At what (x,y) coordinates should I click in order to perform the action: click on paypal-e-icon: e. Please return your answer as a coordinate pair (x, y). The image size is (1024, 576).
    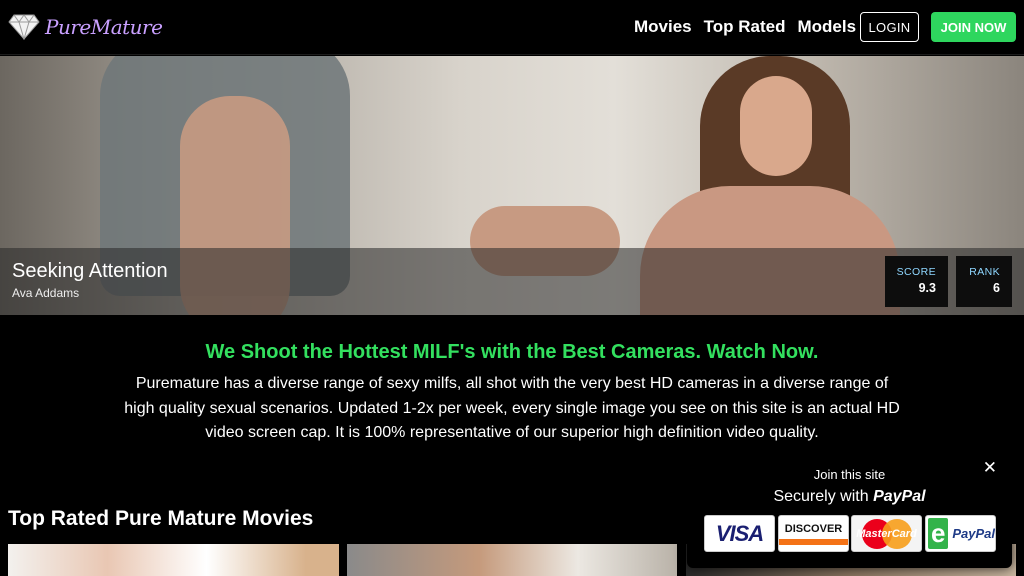
    Looking at the image, I should click on (938, 533).